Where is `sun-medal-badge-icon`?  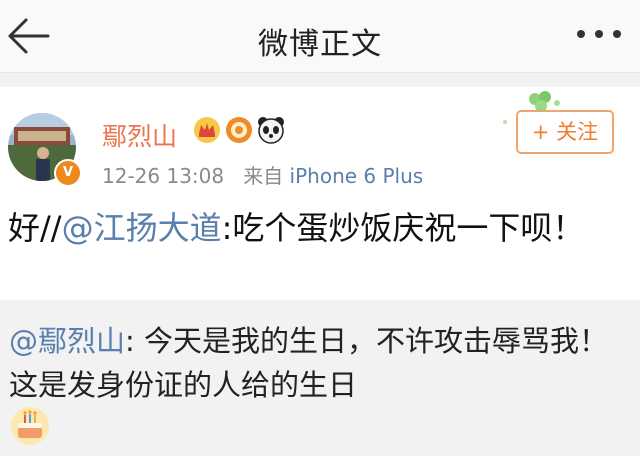
sun-medal-badge-icon is located at coordinates (239, 130).